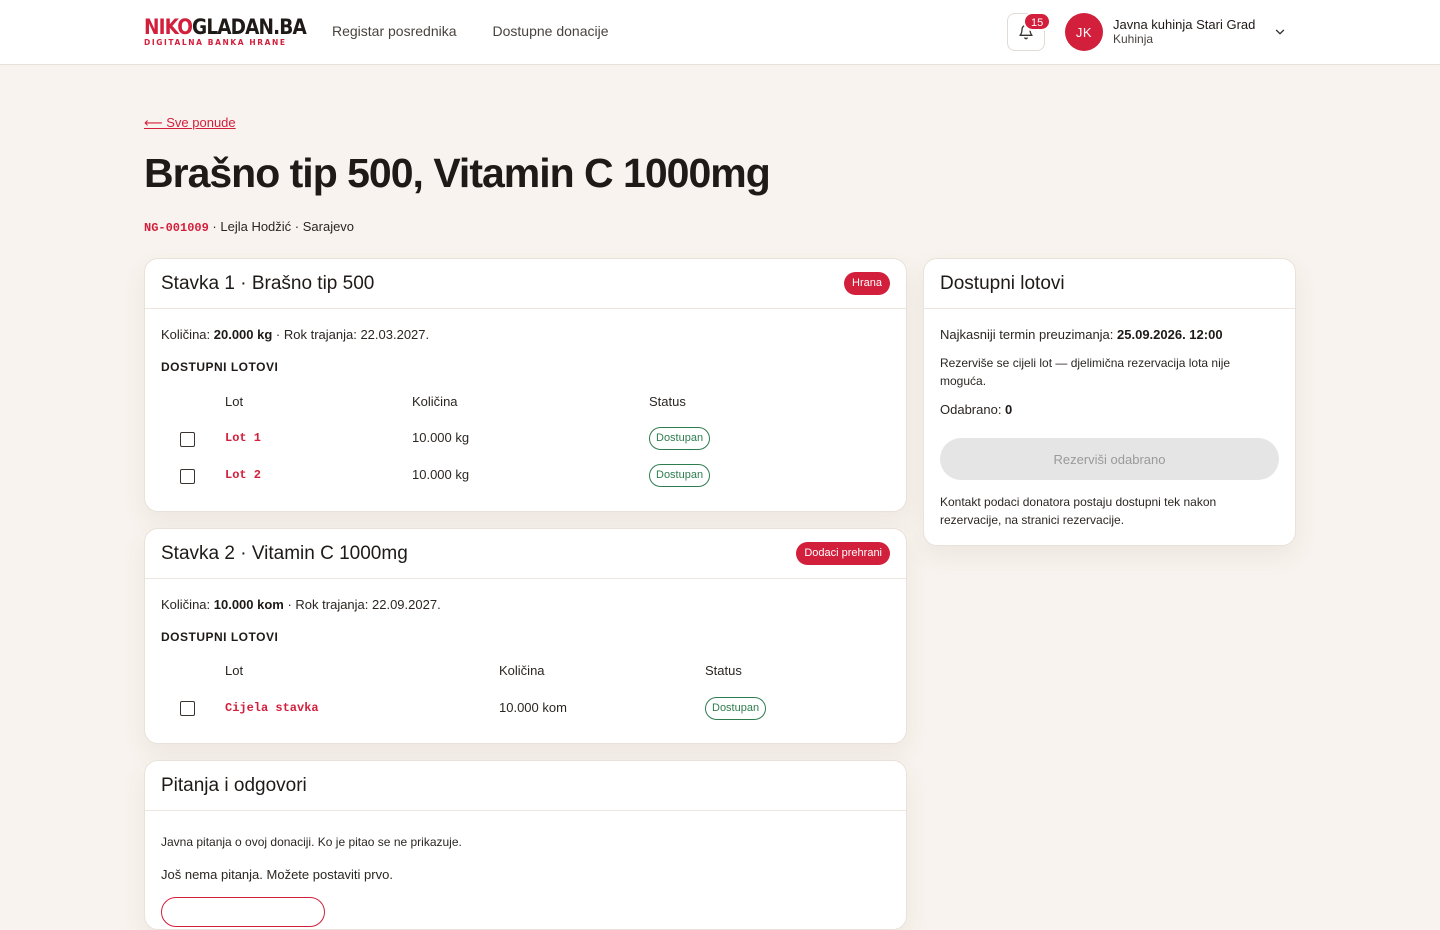  What do you see at coordinates (394, 31) in the screenshot?
I see `nav-link-registar: Registar posrednika` at bounding box center [394, 31].